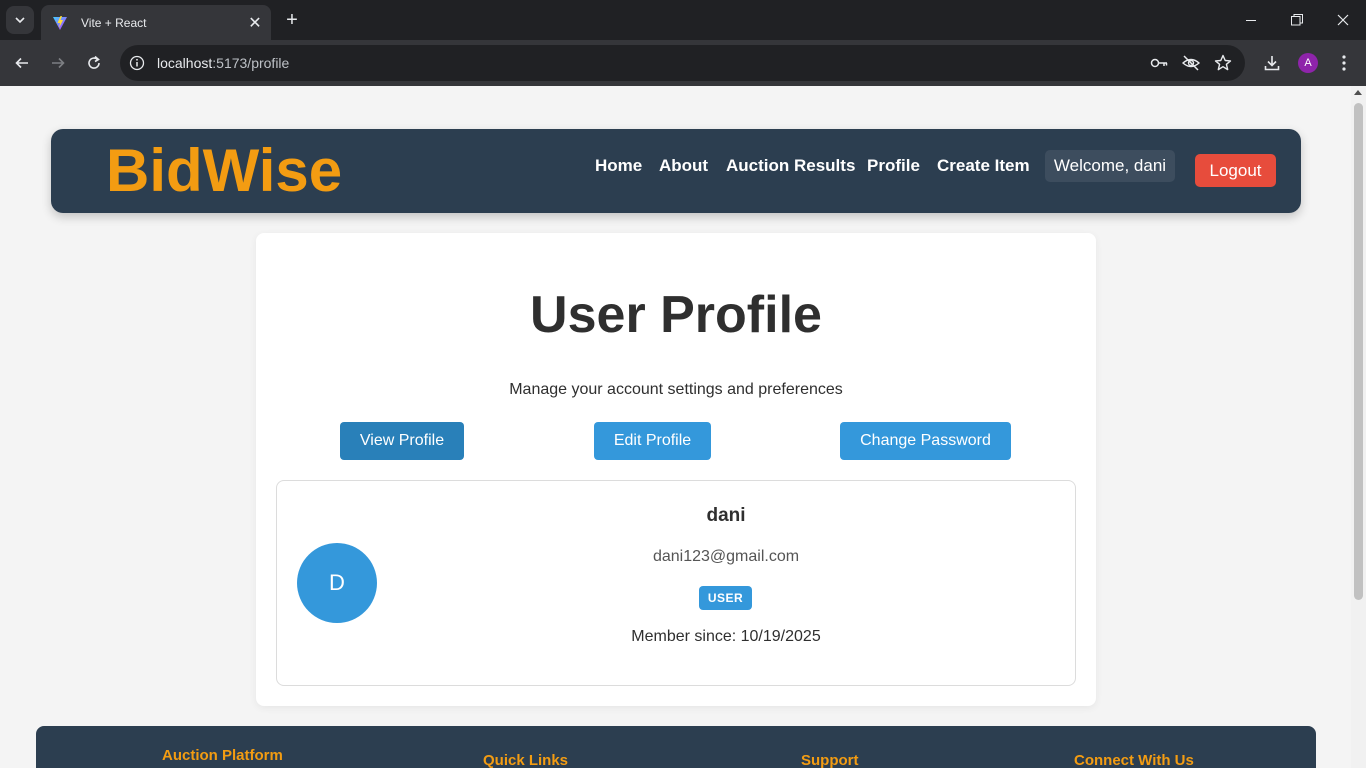  Describe the element at coordinates (292, 20) in the screenshot. I see `new-tab-icon: +` at that location.